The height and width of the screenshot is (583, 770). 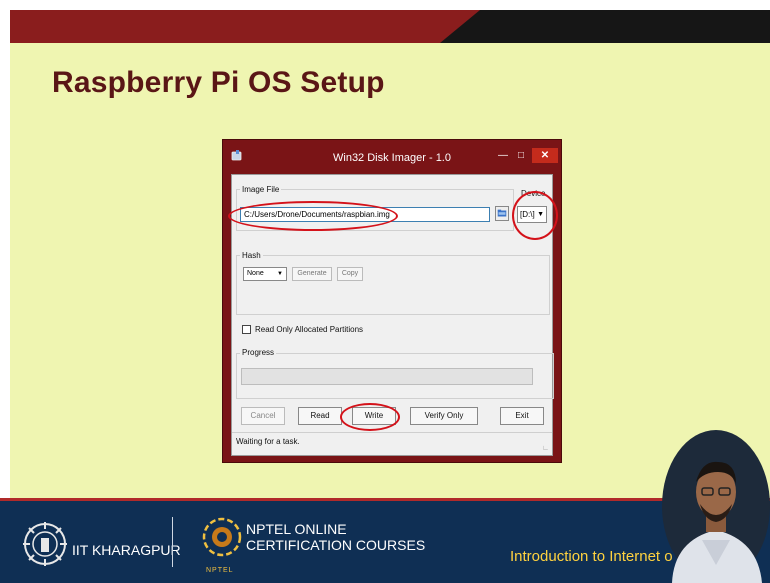 I want to click on iit-kharagpur-label: IIT KHARAGPUR, so click(x=126, y=550).